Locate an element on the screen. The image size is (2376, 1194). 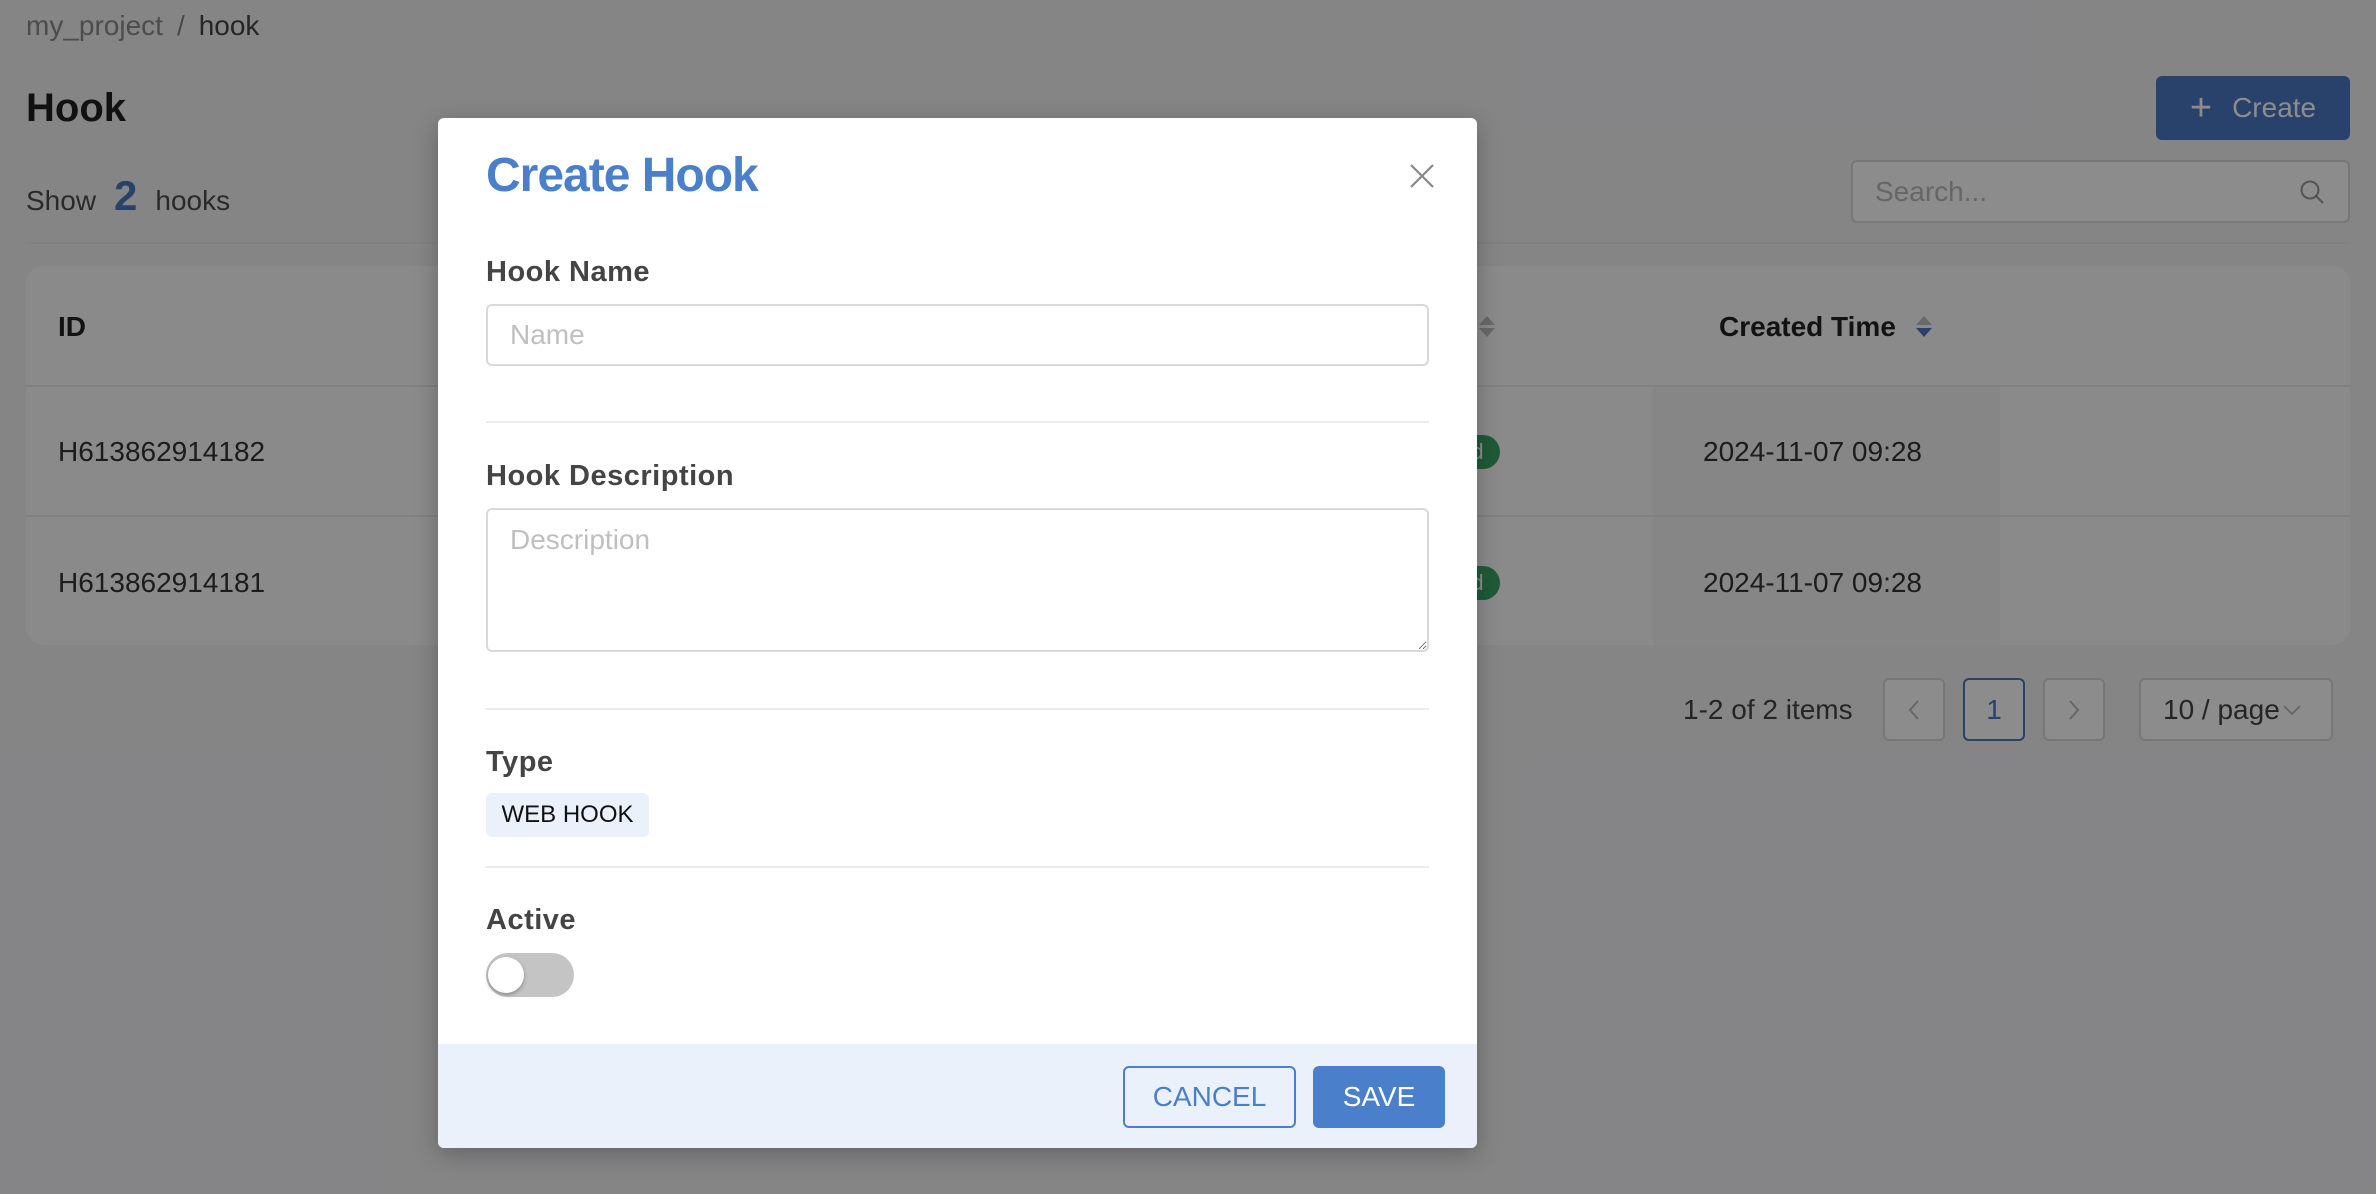
active-toggle is located at coordinates (530, 975).